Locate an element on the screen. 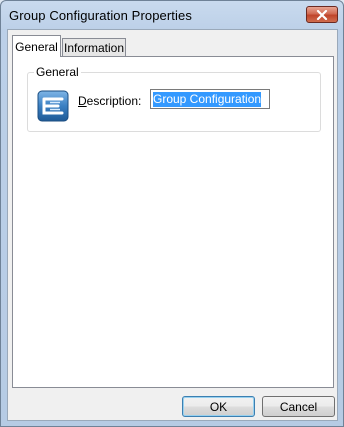 This screenshot has width=344, height=427. cancel-button: Cancel is located at coordinates (298, 406).